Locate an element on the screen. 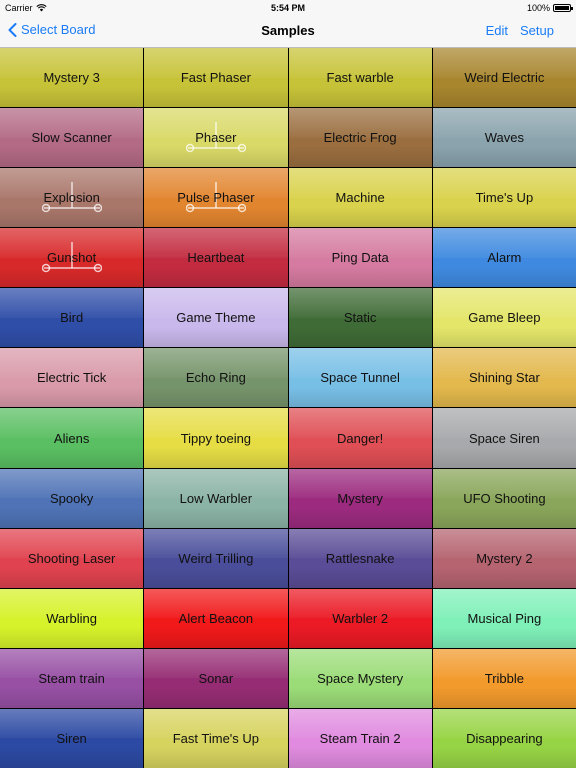 The image size is (576, 768). sound-button-label: Rattlesnake is located at coordinates (360, 558).